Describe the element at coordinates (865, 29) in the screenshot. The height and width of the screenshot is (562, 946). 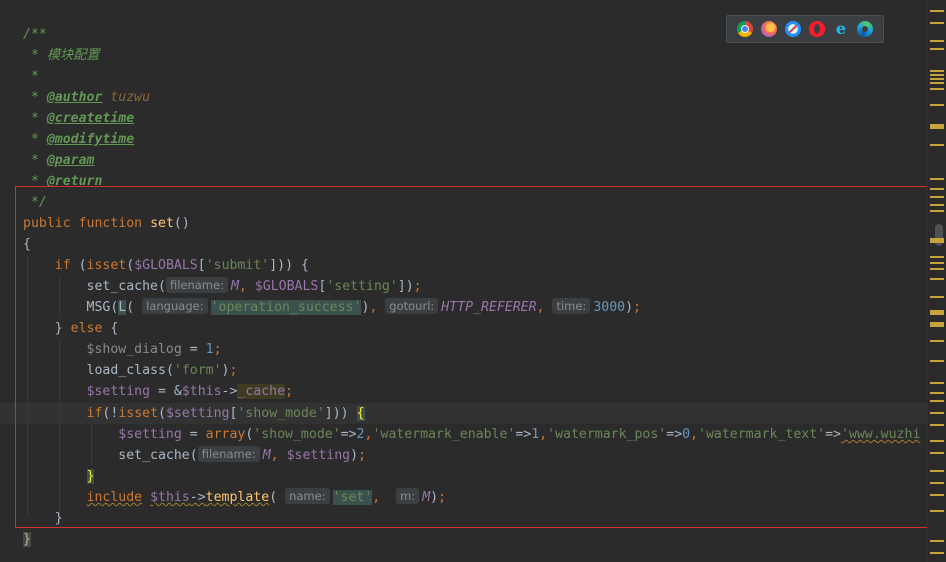
I see `edge-icon` at that location.